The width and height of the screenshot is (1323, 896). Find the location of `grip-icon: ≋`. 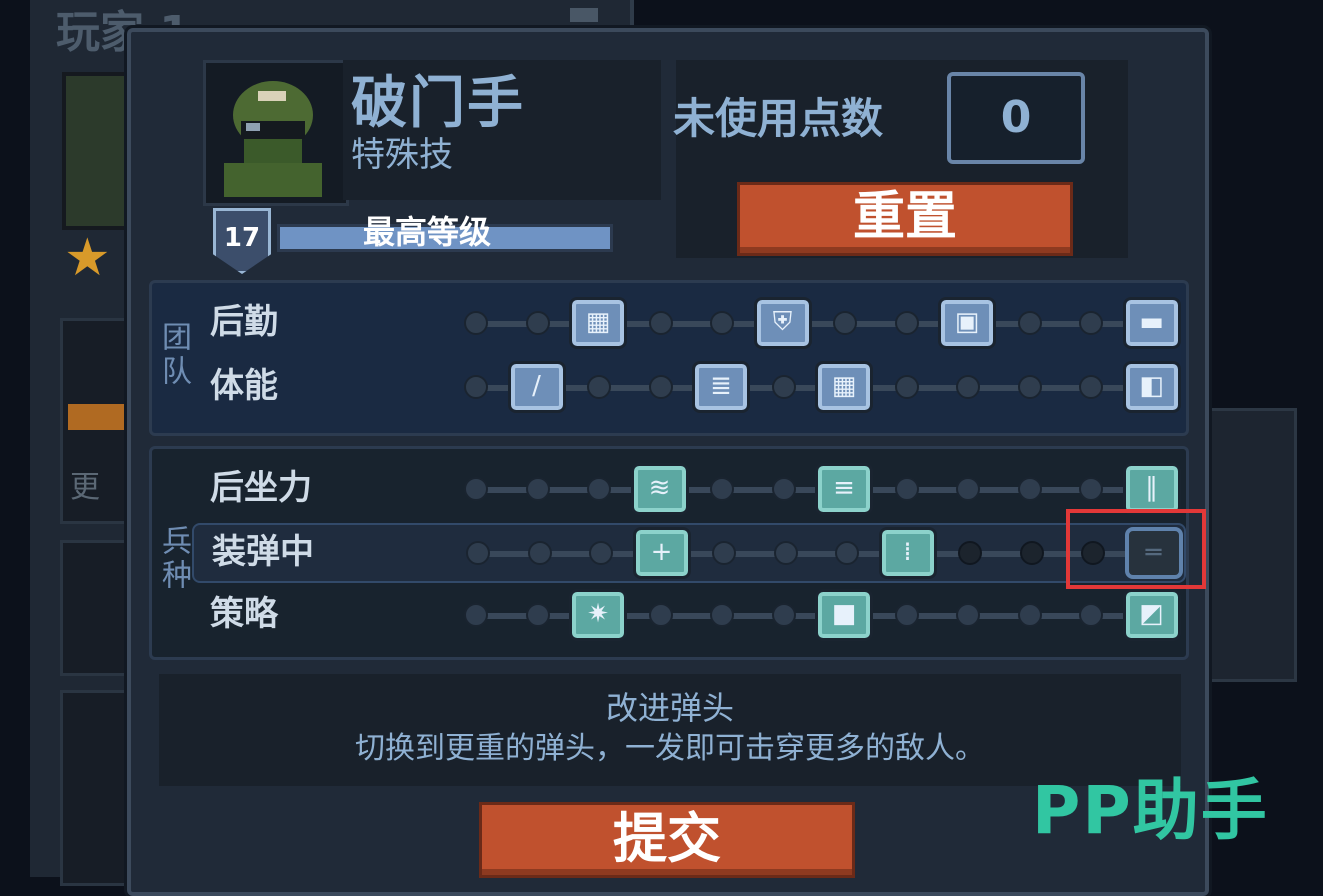

grip-icon: ≋ is located at coordinates (659, 489).